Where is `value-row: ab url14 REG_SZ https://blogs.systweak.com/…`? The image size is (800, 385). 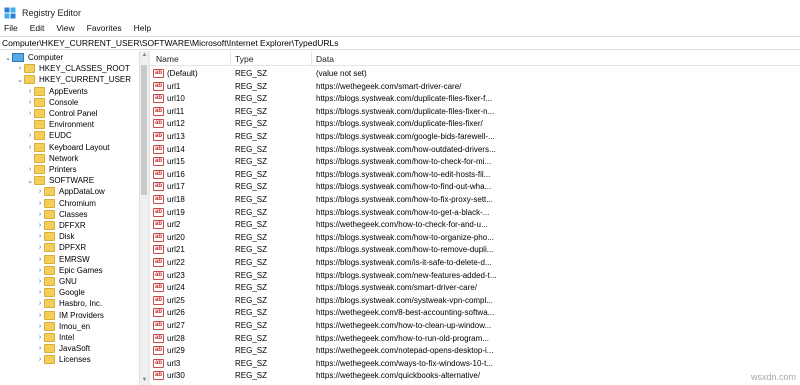
value-row: ab url14 REG_SZ https://blogs.systweak.com/… is located at coordinates (475, 150).